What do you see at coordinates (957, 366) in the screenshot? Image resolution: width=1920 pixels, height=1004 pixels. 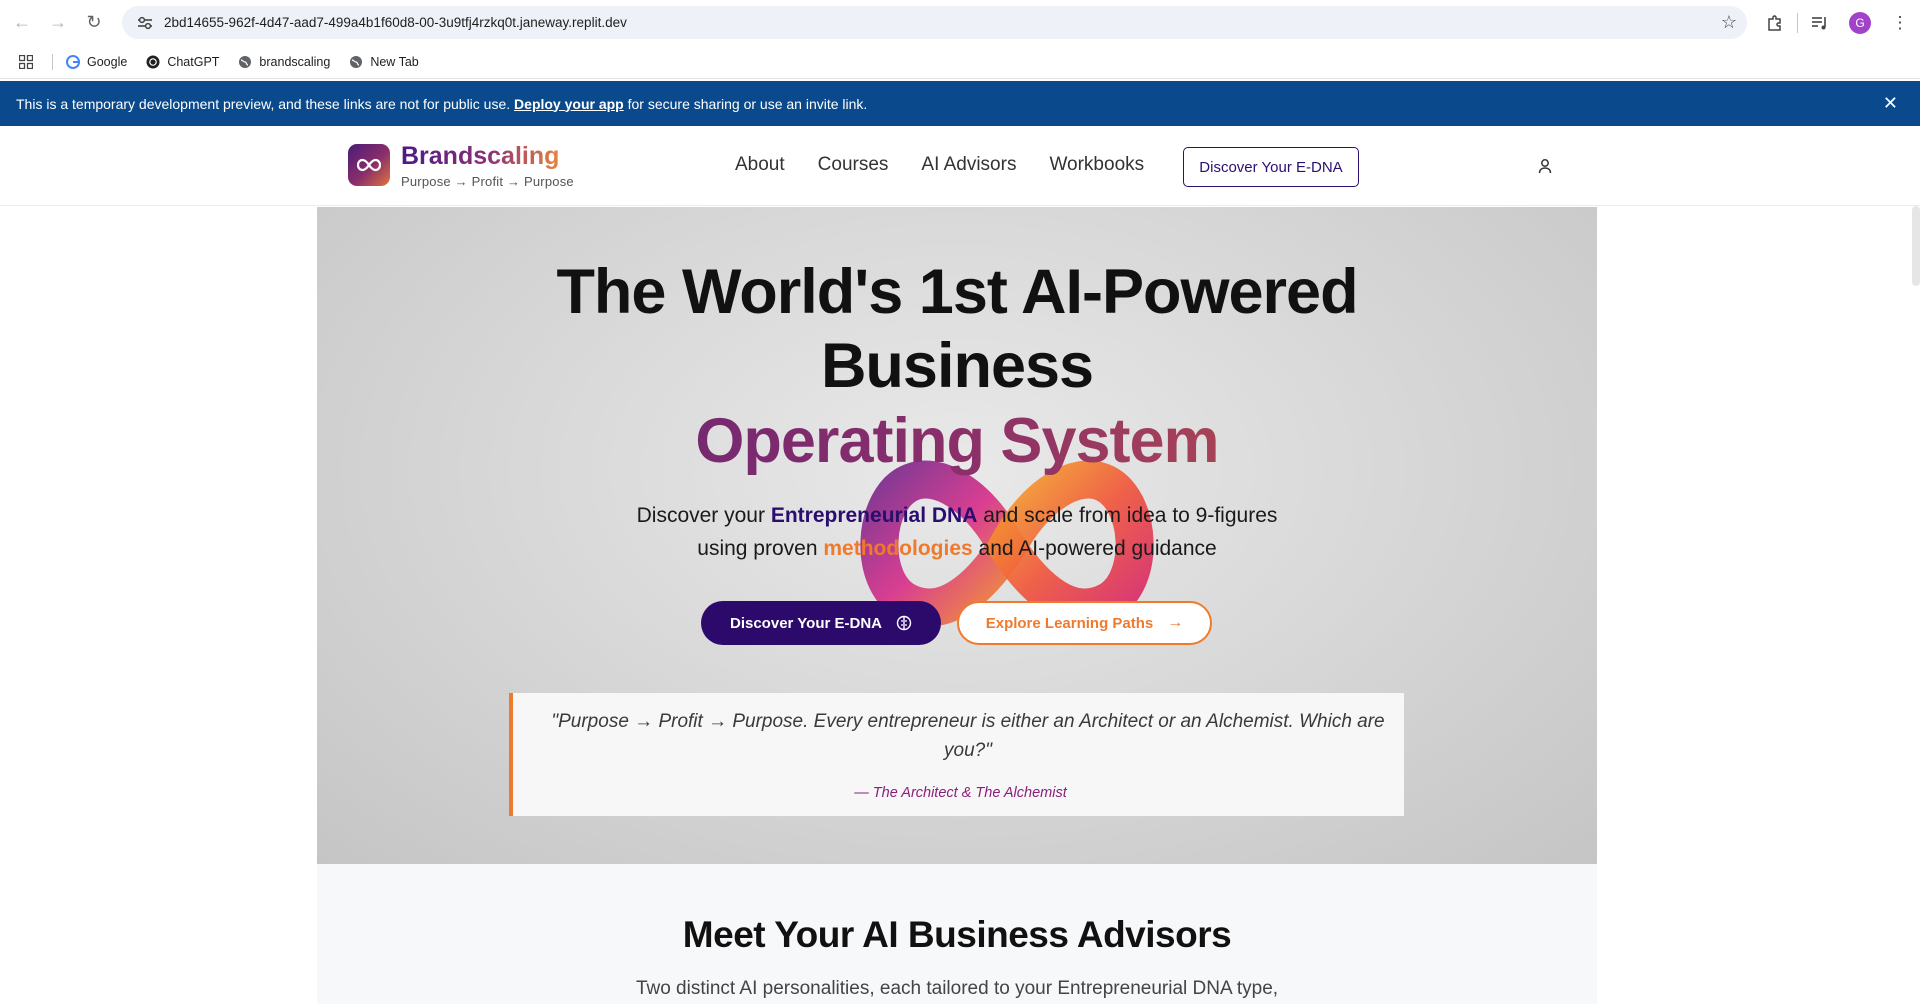 I see `hero-title-line2: Business` at bounding box center [957, 366].